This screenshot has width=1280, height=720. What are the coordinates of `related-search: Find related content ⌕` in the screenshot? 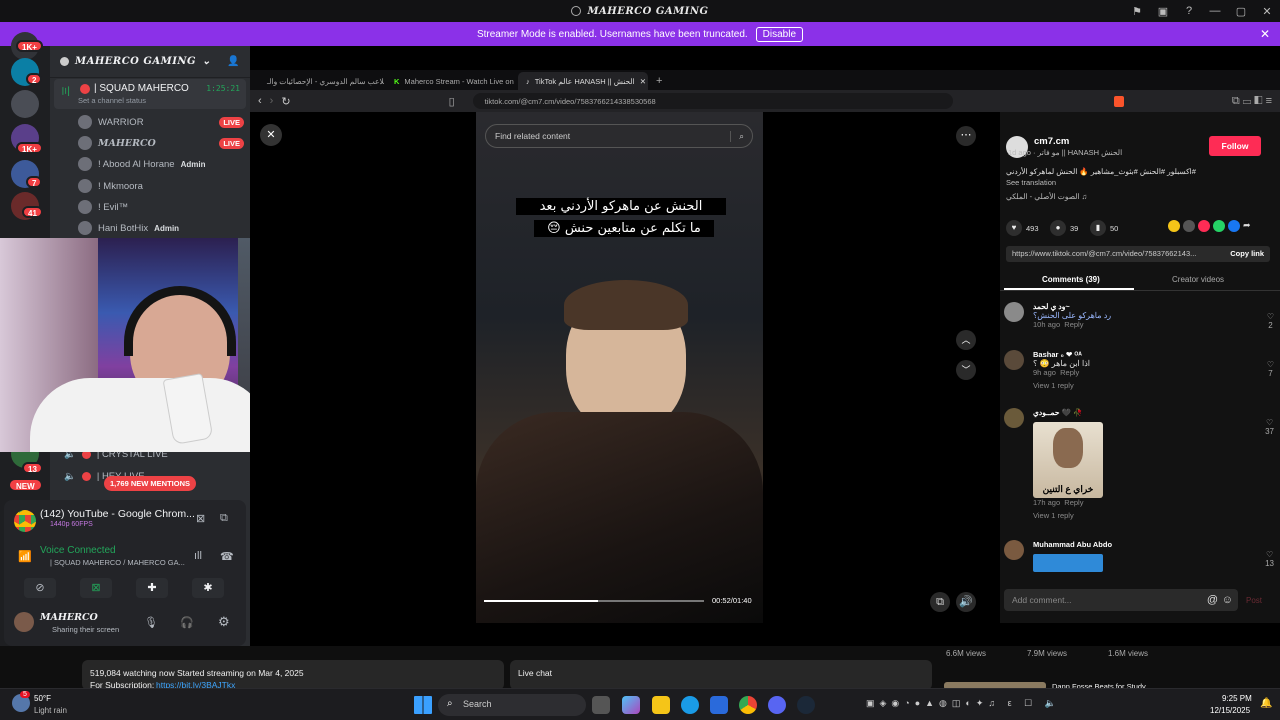 It's located at (619, 136).